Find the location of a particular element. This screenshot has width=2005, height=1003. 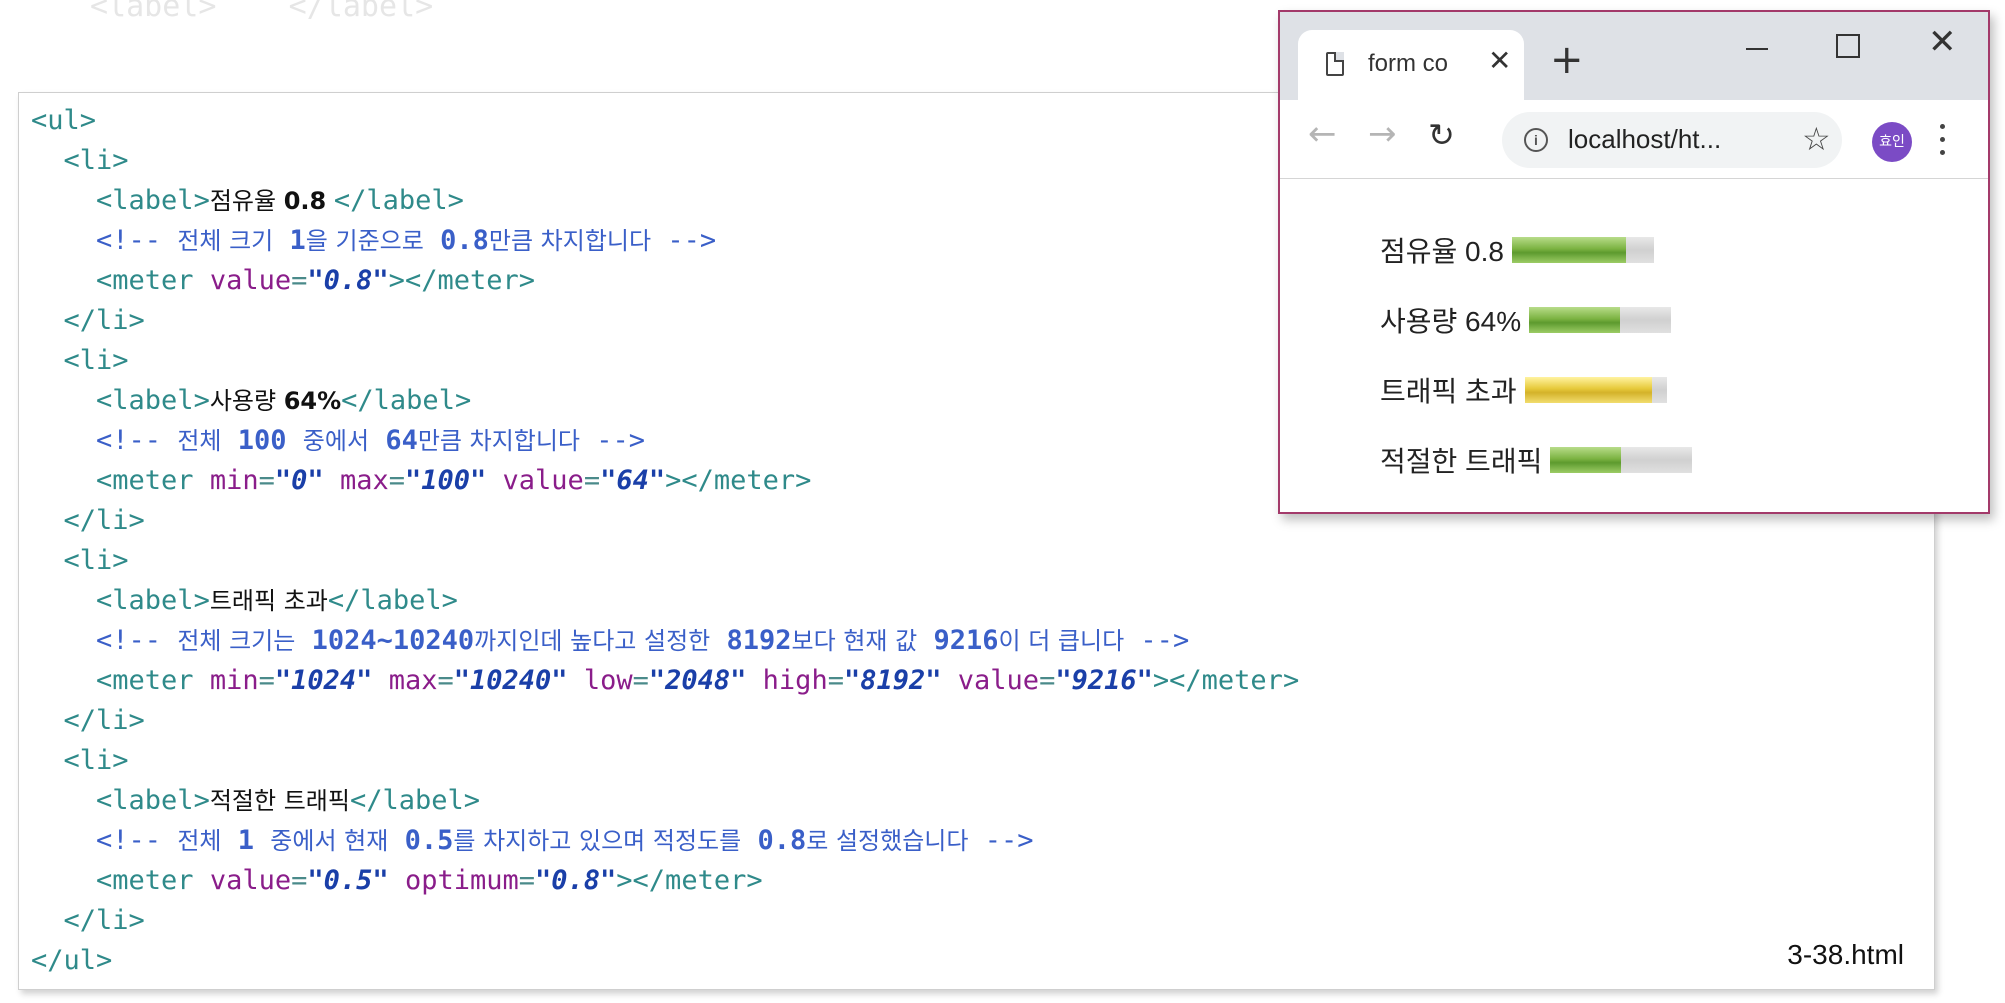

meter-item: 트래픽 초과 is located at coordinates (1536, 390).